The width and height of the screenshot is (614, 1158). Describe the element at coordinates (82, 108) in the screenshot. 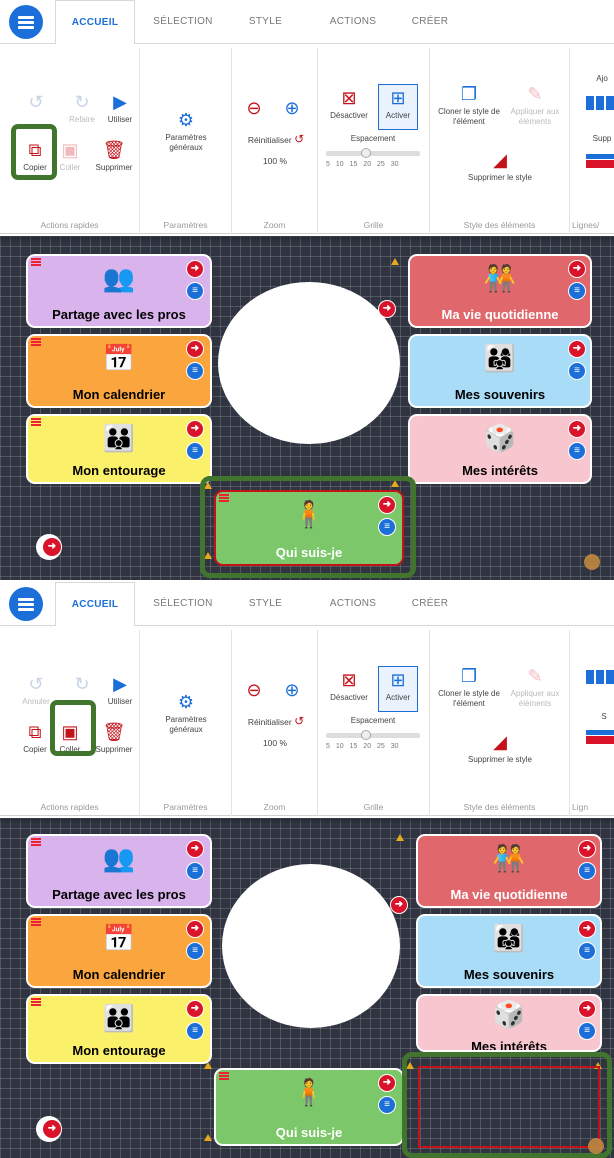

I see `redo-button: ↻ Refaire` at that location.